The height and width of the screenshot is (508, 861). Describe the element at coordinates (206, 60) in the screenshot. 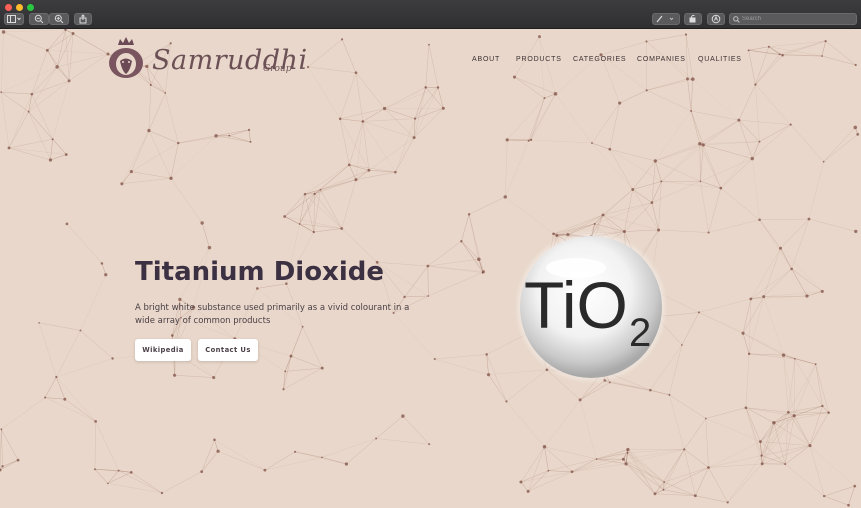

I see `brand-logo: Samruddhi Group` at that location.